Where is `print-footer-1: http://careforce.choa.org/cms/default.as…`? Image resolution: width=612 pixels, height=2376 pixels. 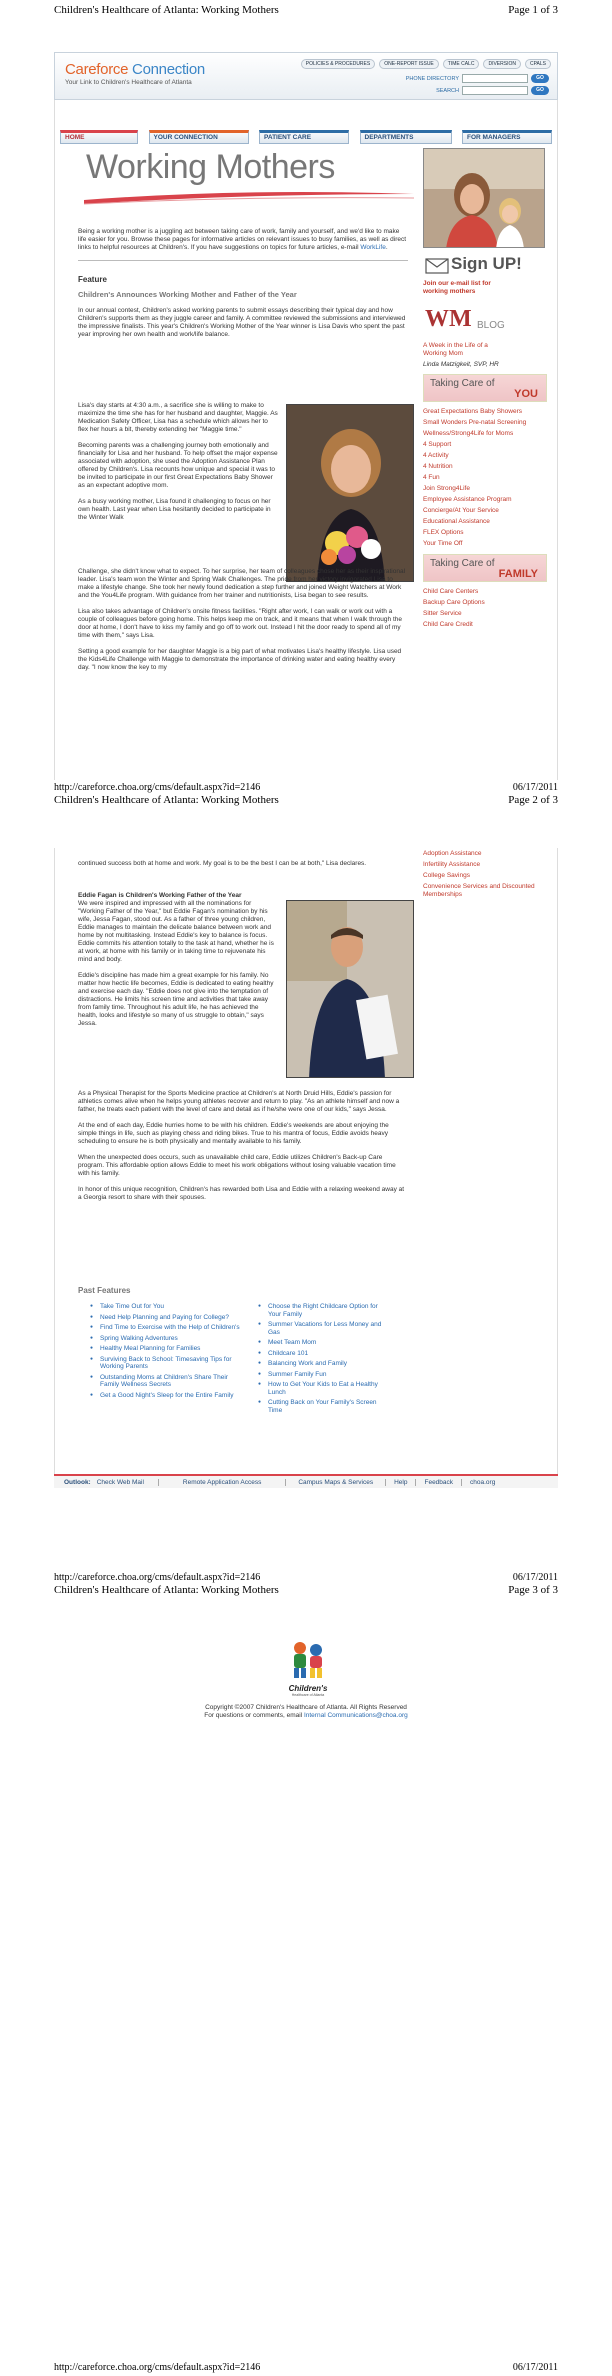
print-footer-1: http://careforce.choa.org/cms/default.as… is located at coordinates (306, 787).